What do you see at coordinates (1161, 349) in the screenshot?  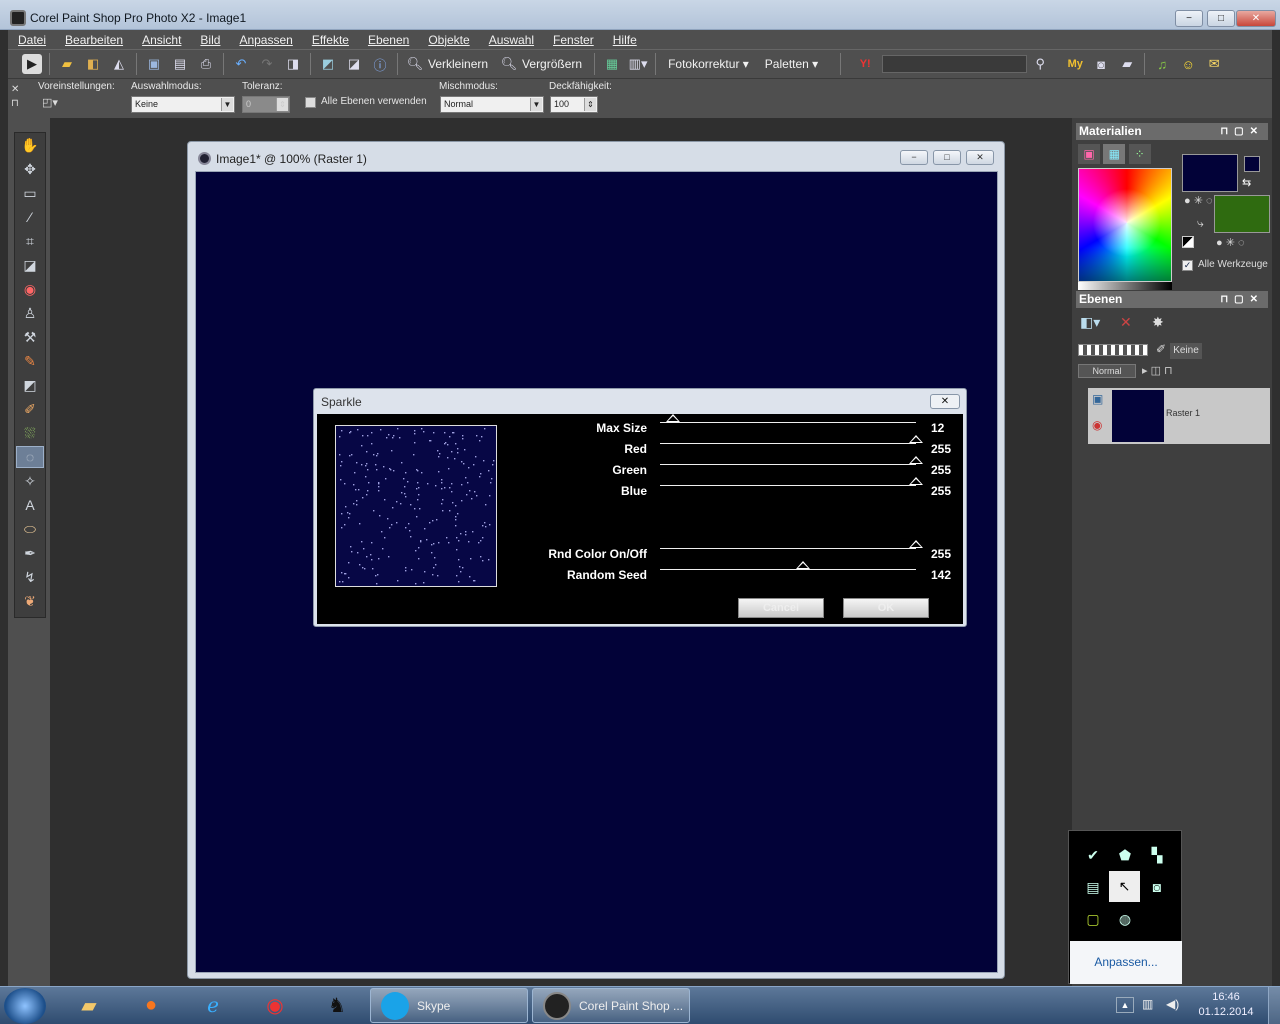 I see `mask-icon: ✐` at bounding box center [1161, 349].